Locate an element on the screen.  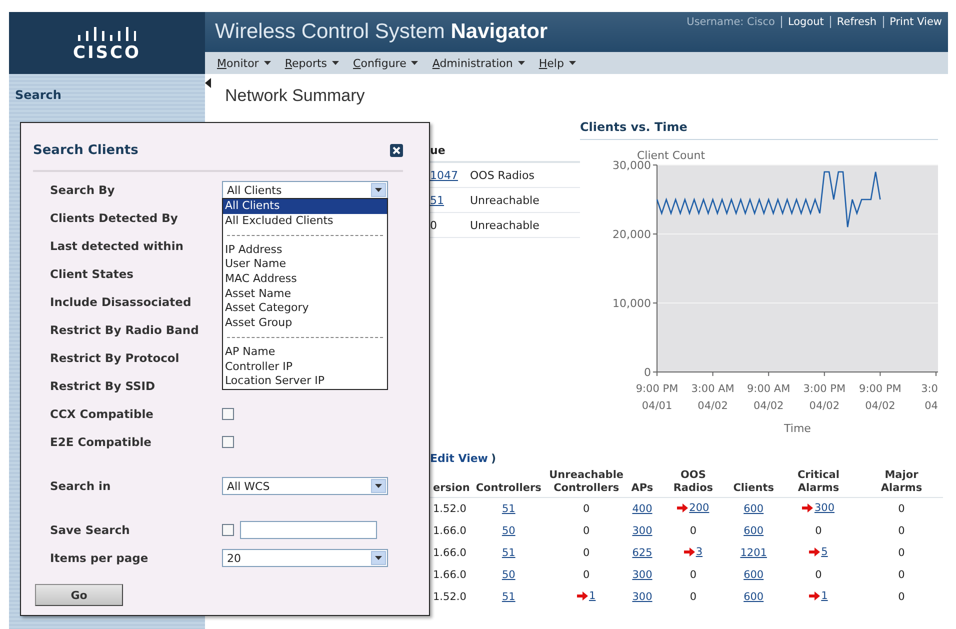
tick-label: 20,000 is located at coordinates (631, 234).